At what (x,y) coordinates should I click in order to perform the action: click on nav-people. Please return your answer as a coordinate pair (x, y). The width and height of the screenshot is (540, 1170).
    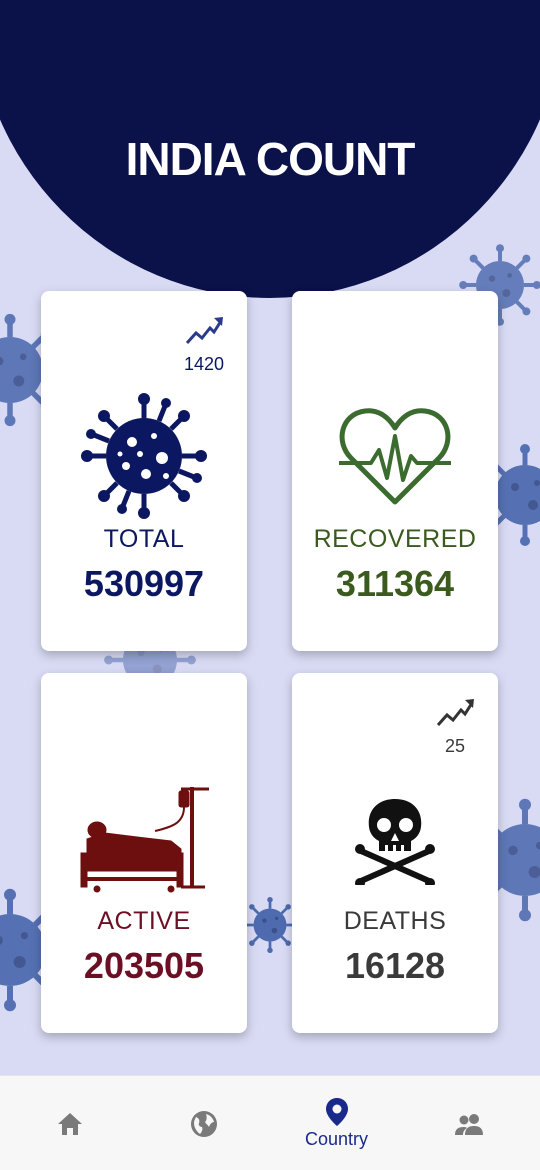
    Looking at the image, I should click on (468, 1123).